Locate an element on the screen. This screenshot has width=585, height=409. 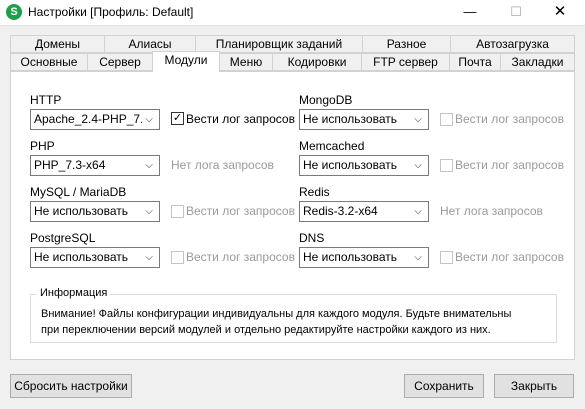
http-log-checkbox: ✓ is located at coordinates (177, 118).